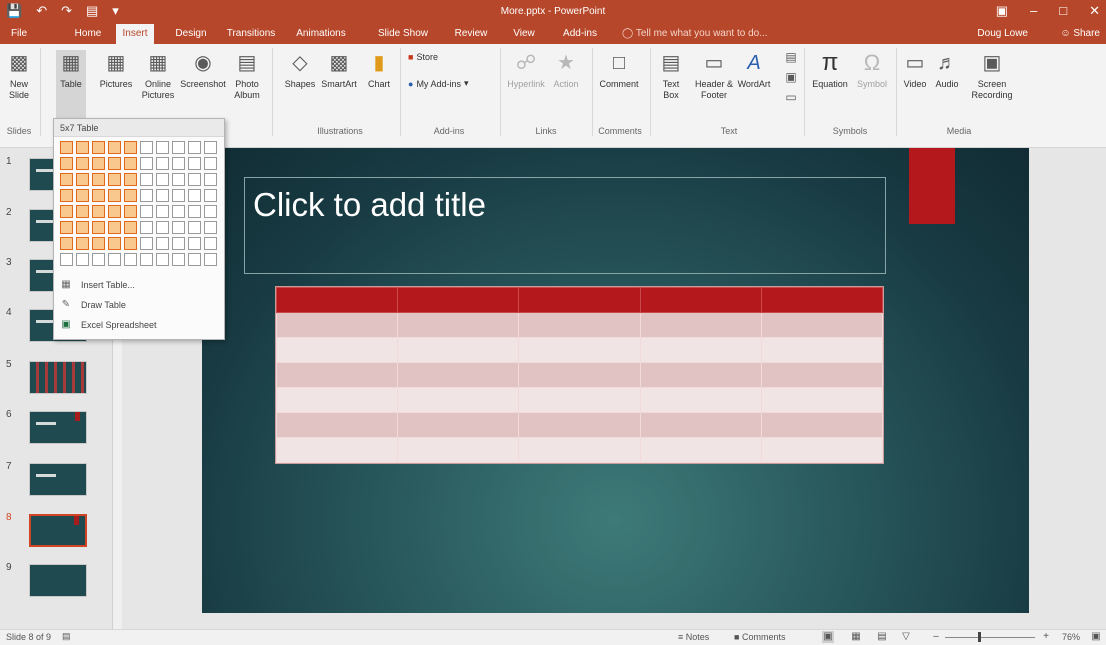 This screenshot has width=1106, height=645. What do you see at coordinates (565, 225) in the screenshot?
I see `title-placeholder: Click to add title` at bounding box center [565, 225].